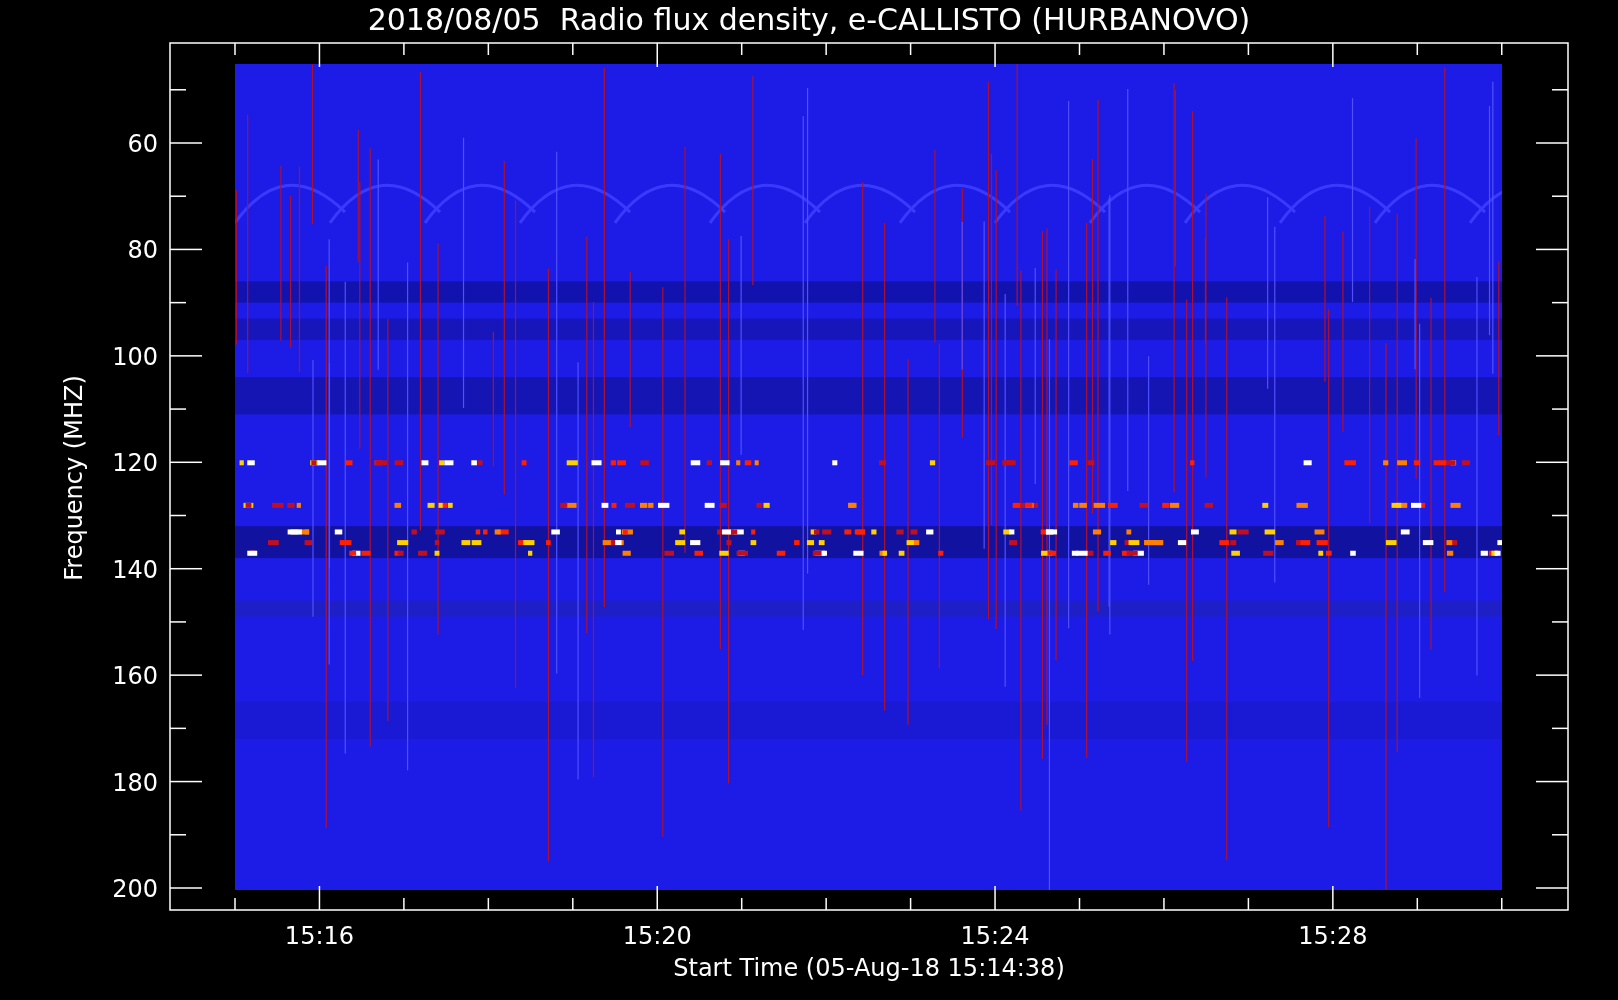 The height and width of the screenshot is (1000, 1618). Describe the element at coordinates (135, 676) in the screenshot. I see `y-tick-label: 160` at that location.